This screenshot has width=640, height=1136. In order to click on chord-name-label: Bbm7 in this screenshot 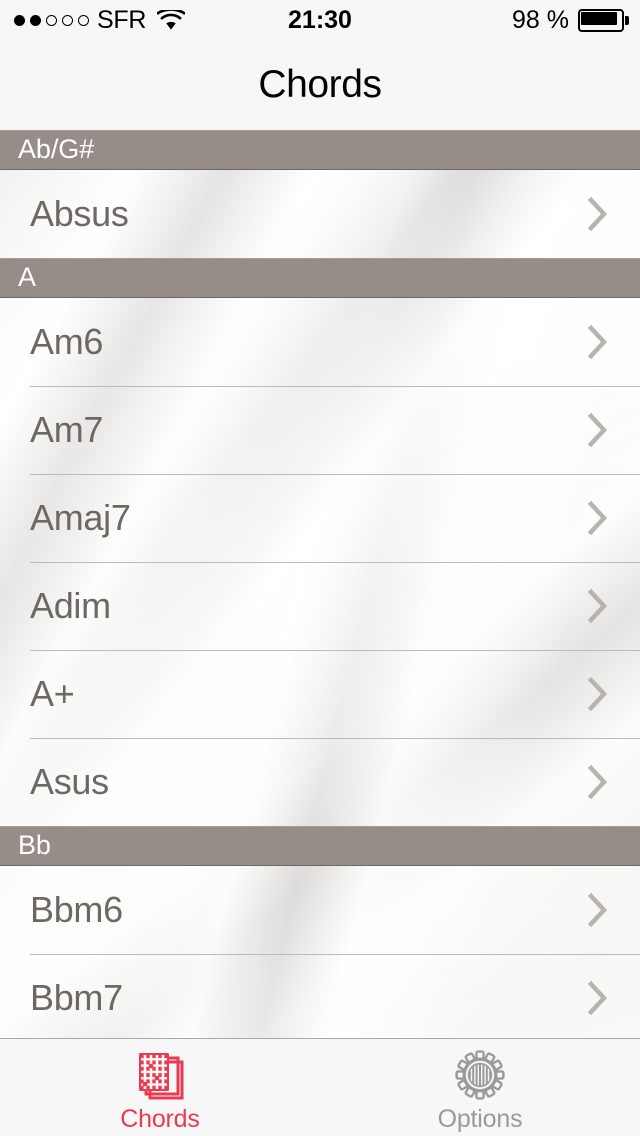, I will do `click(76, 997)`.